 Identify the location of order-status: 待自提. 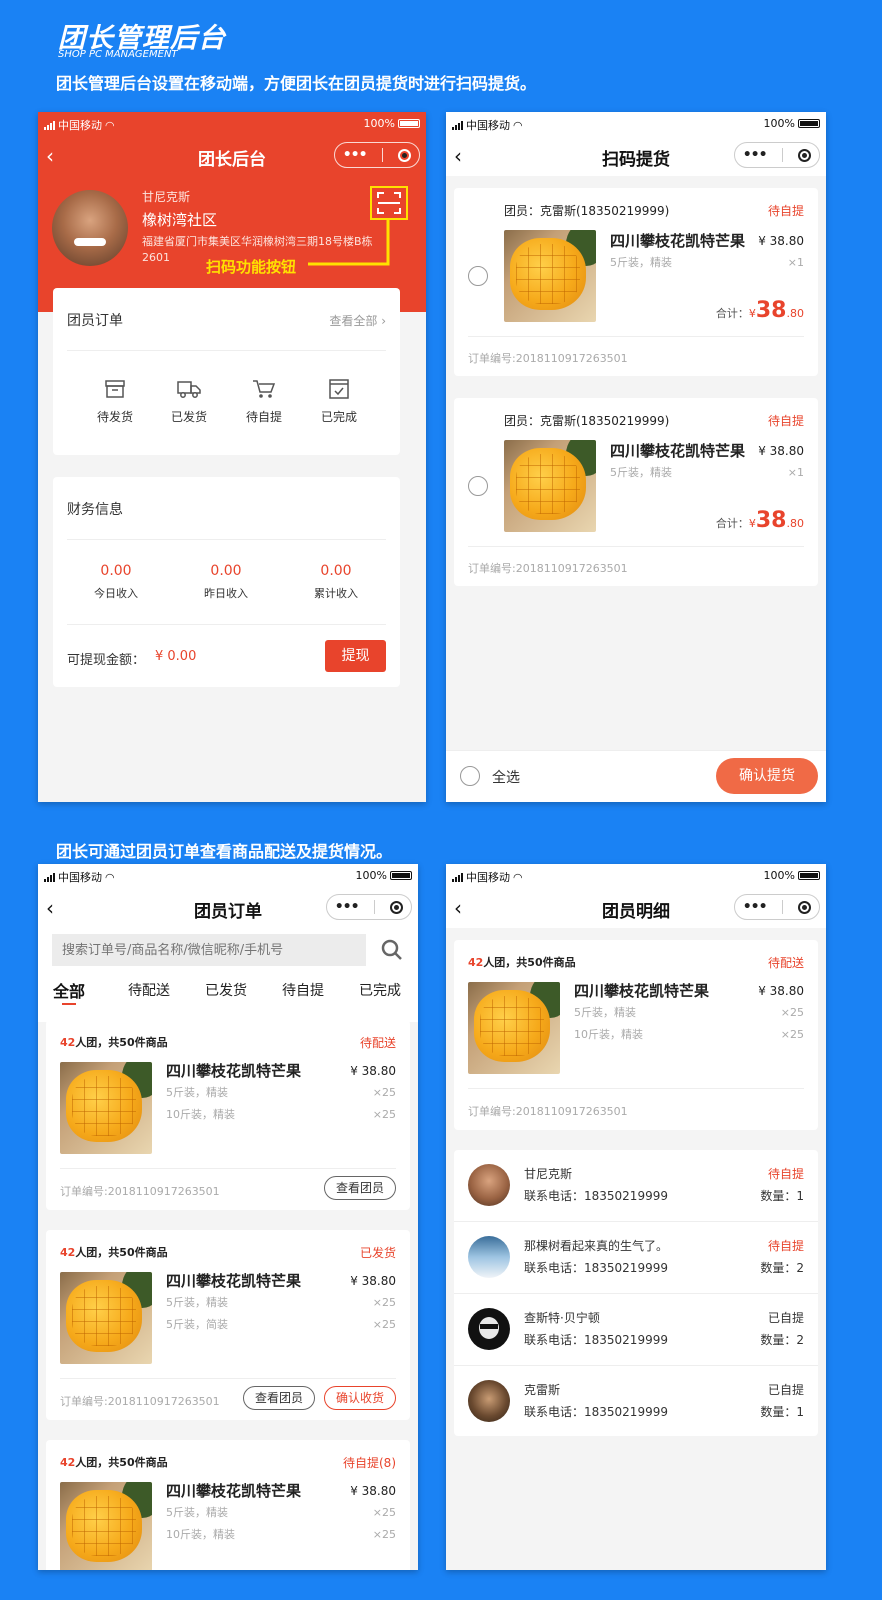
(785, 211).